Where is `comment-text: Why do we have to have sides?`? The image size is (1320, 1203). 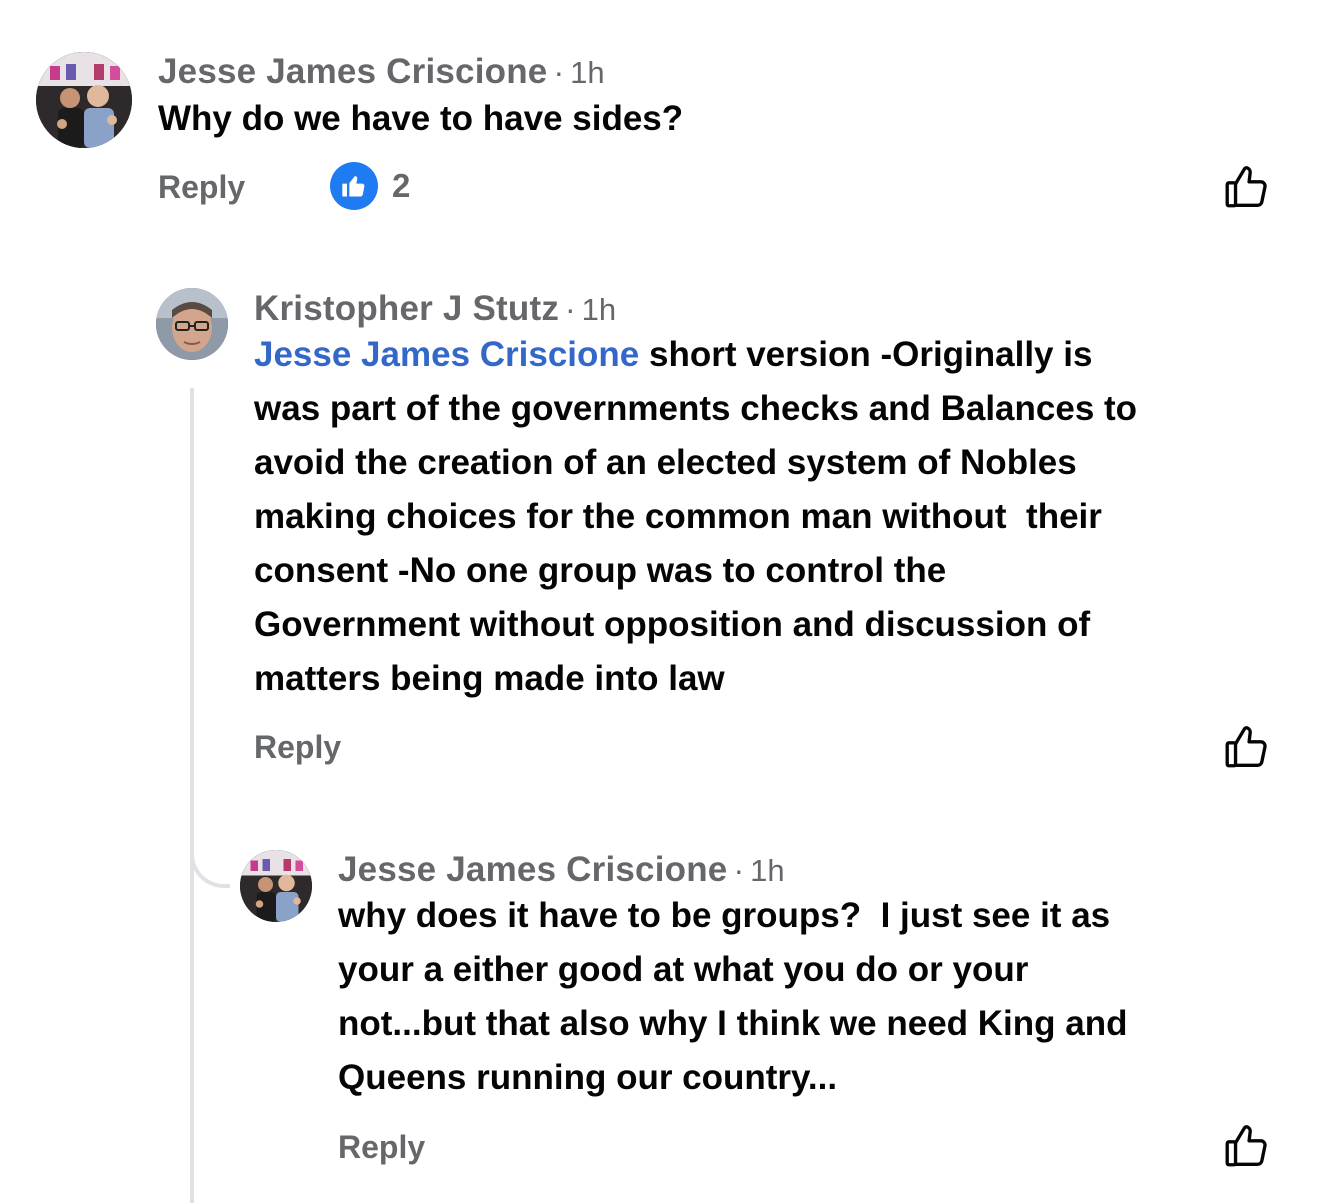
comment-text: Why do we have to have sides? is located at coordinates (421, 118).